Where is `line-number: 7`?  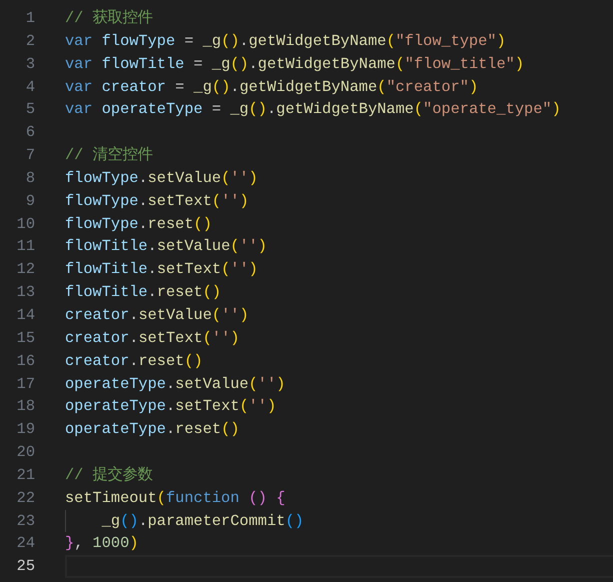 line-number: 7 is located at coordinates (29, 155).